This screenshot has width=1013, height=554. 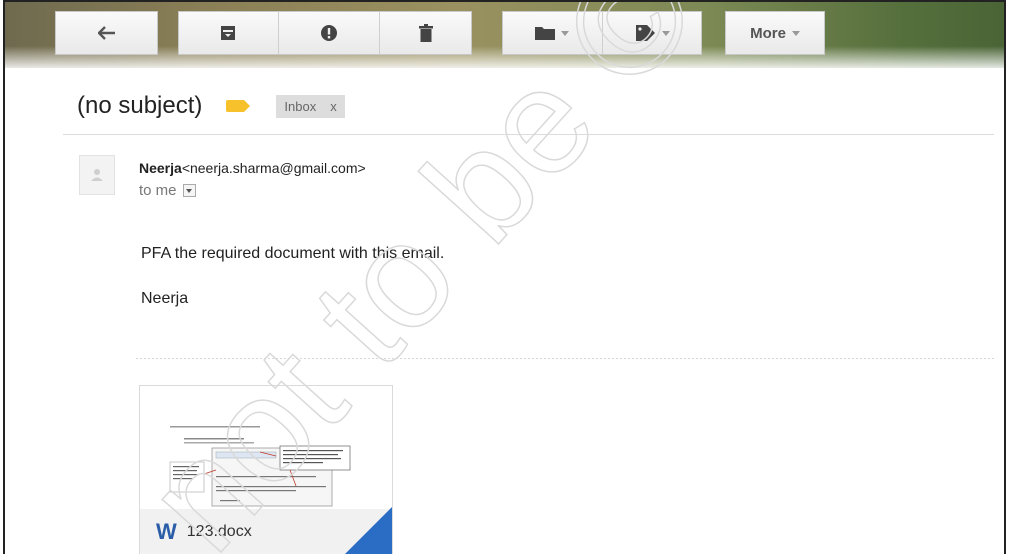 What do you see at coordinates (768, 33) in the screenshot?
I see `more-label: More` at bounding box center [768, 33].